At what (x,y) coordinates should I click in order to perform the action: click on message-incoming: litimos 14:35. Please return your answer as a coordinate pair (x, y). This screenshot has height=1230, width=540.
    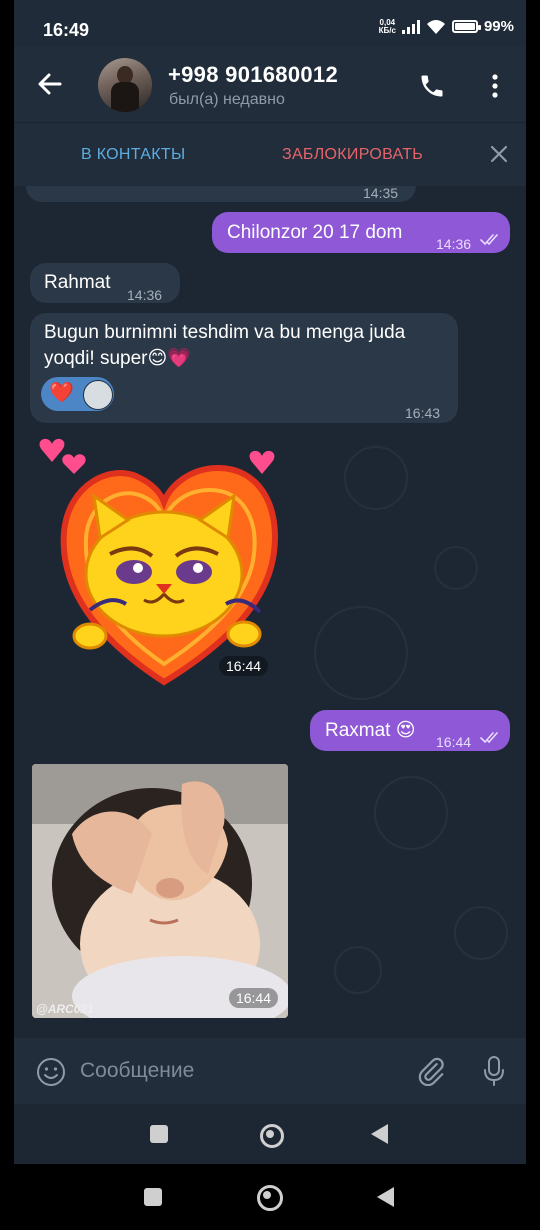
    Looking at the image, I should click on (221, 194).